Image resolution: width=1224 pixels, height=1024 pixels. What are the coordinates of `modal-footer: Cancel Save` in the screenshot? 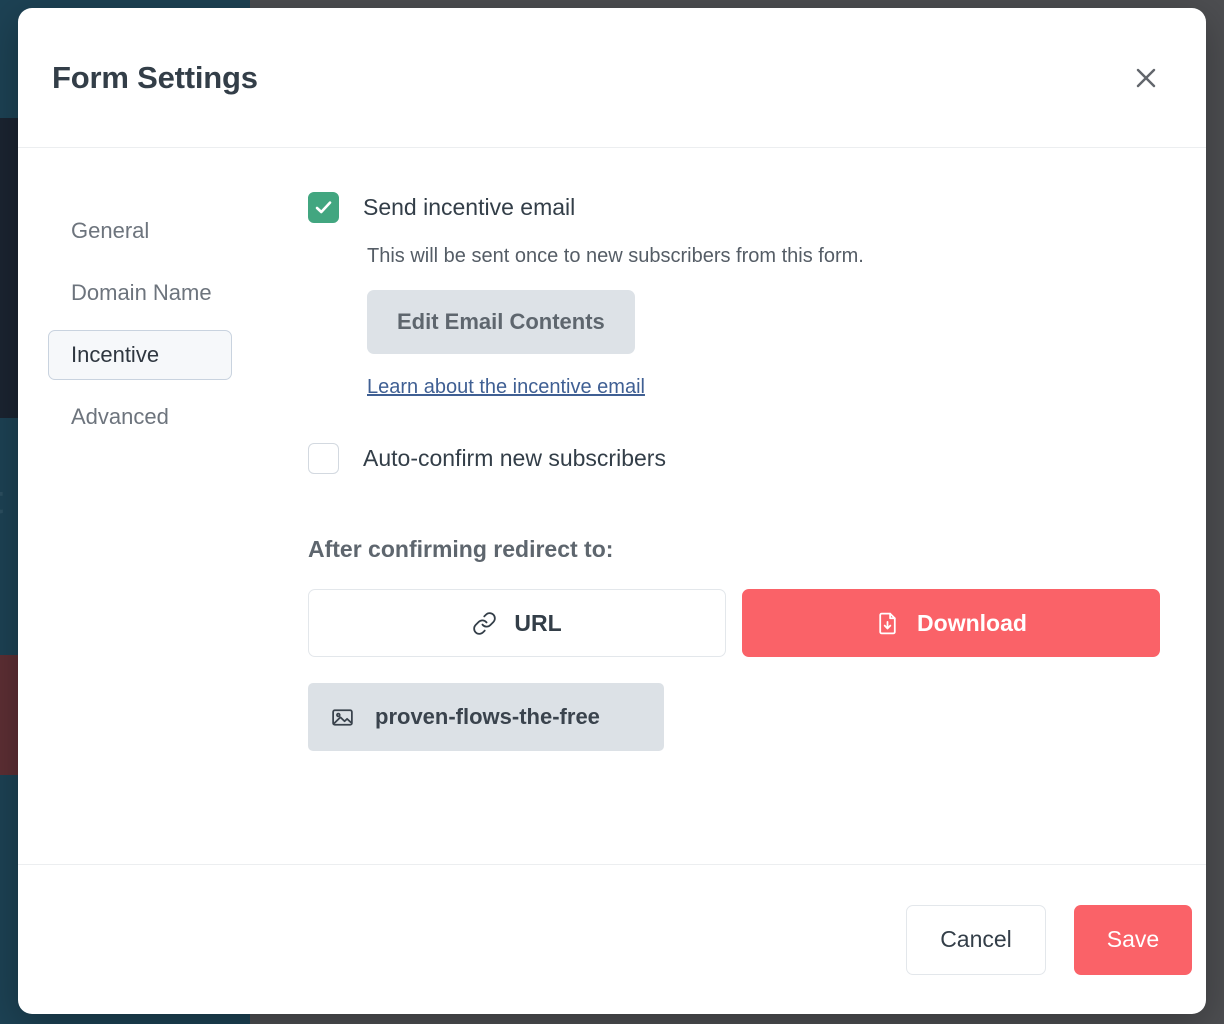 It's located at (612, 939).